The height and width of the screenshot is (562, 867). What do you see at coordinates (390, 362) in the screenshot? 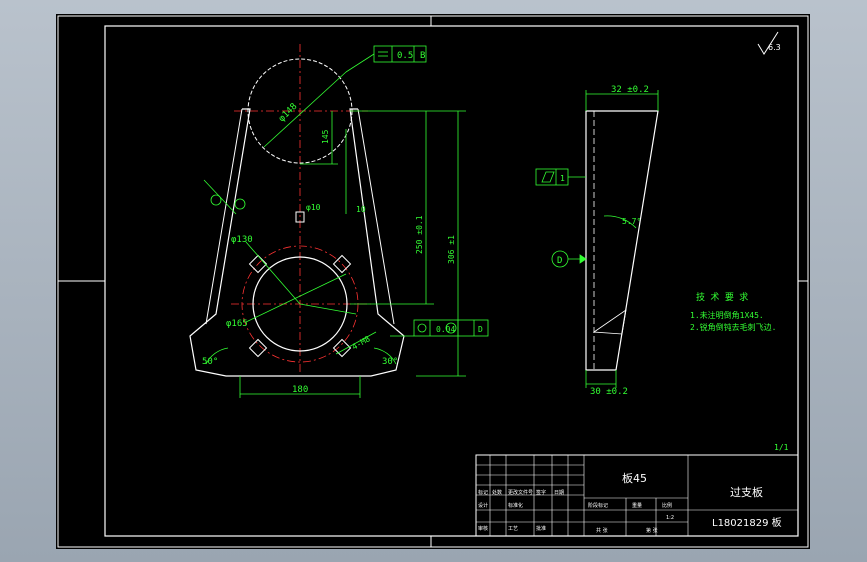
I see `dim-angle-right: 30°` at bounding box center [390, 362].